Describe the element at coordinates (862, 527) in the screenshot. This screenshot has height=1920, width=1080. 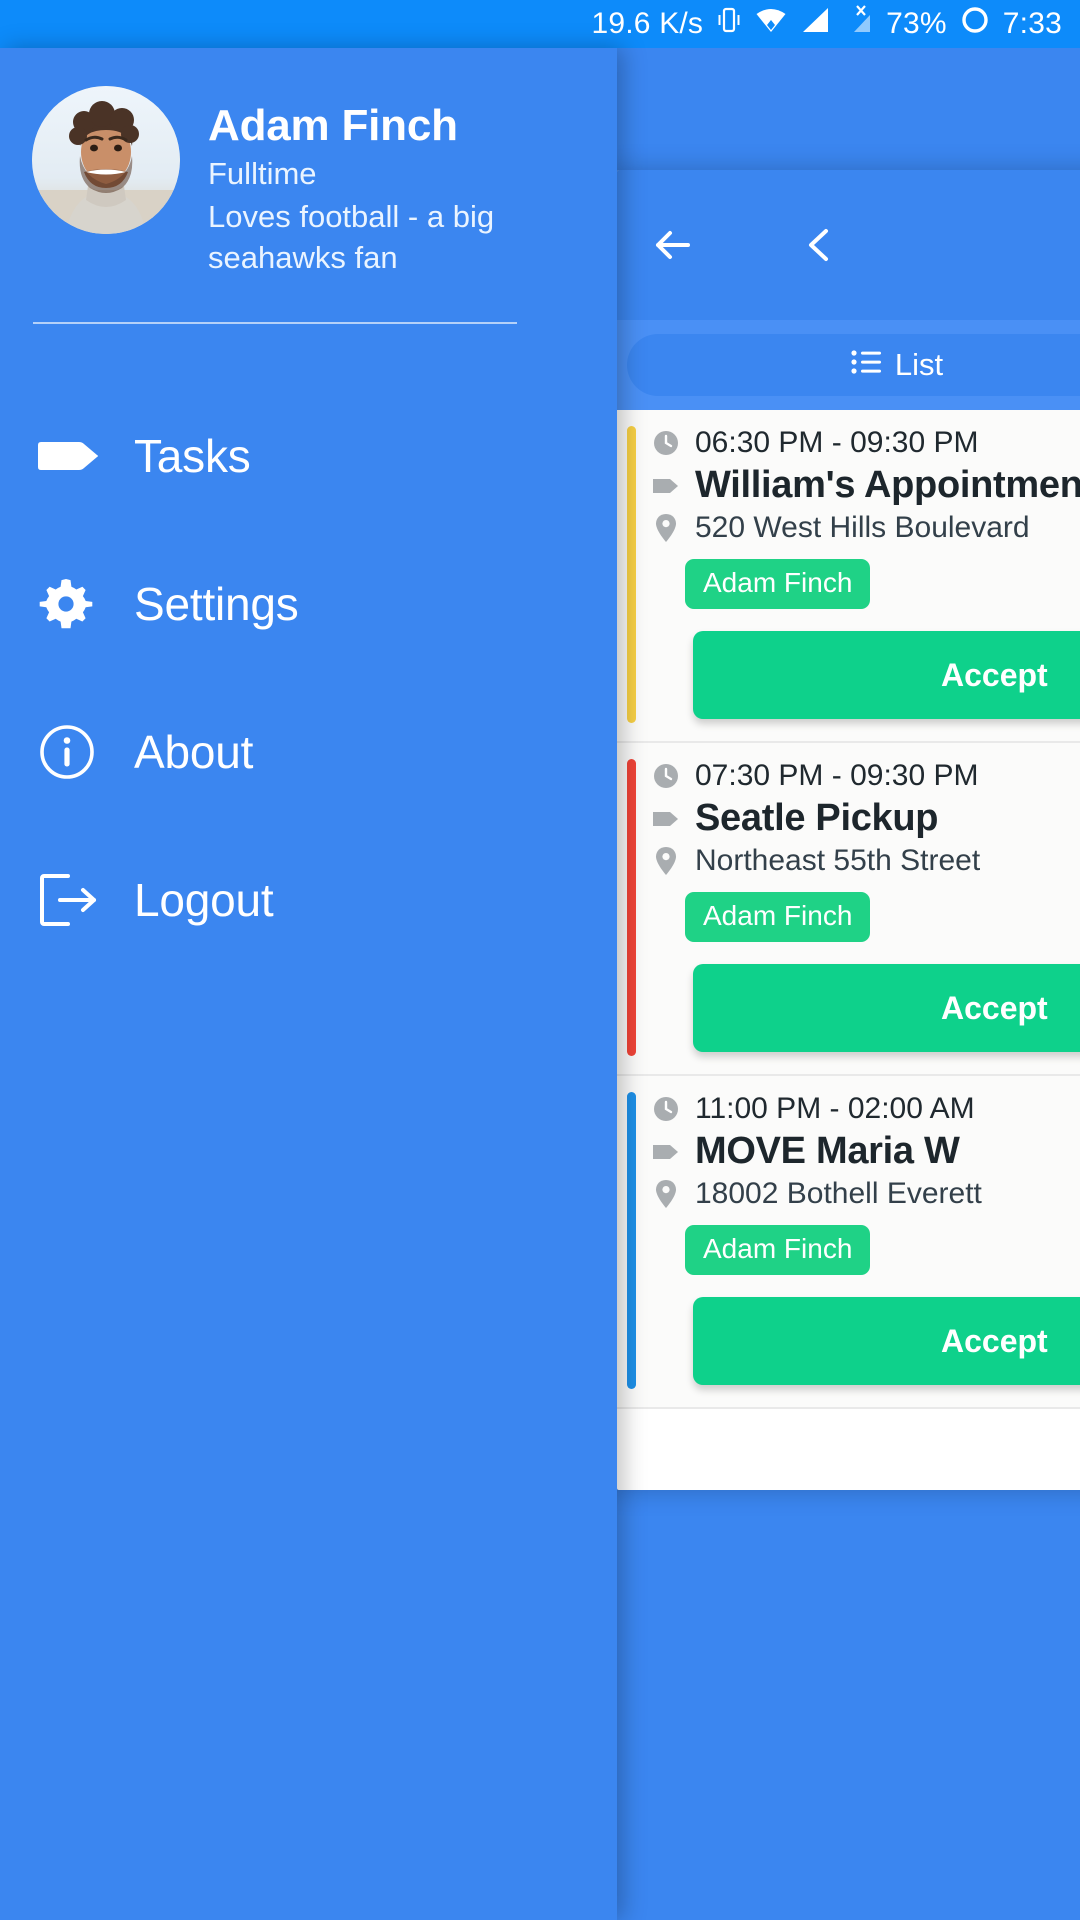
I see `task-address: 520 West Hills Boulevard` at that location.